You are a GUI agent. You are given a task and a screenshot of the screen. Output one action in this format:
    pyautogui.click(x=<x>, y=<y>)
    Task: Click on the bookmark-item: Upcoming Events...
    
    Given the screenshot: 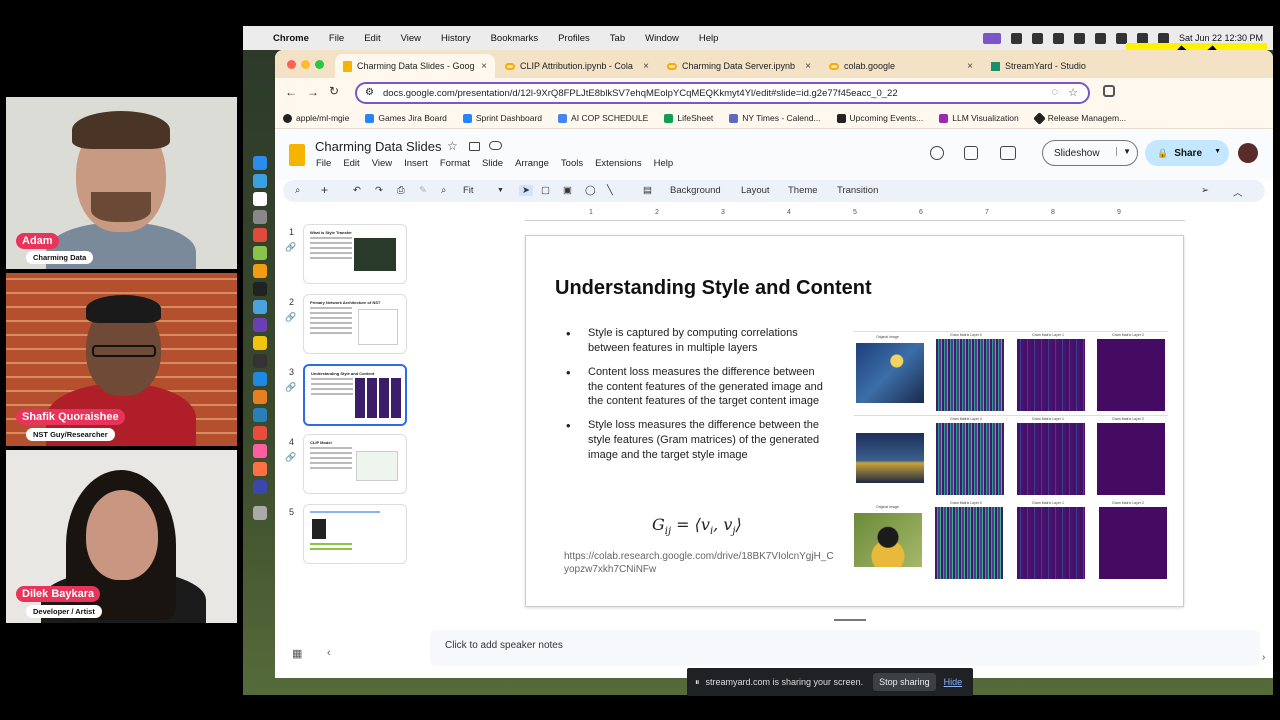 What is the action you would take?
    pyautogui.click(x=879, y=118)
    